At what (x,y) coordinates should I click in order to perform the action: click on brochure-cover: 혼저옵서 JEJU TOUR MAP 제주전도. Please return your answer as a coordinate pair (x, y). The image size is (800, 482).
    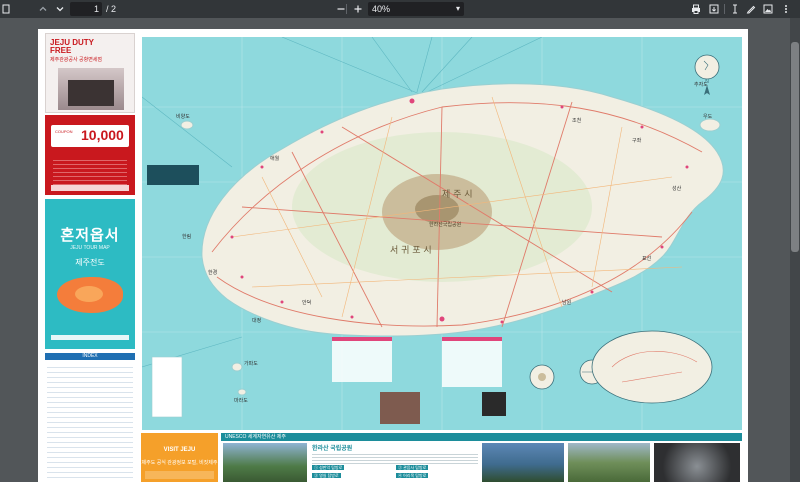
    Looking at the image, I should click on (90, 274).